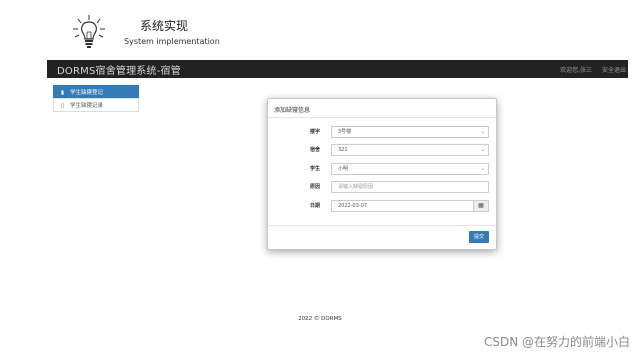  What do you see at coordinates (556, 342) in the screenshot?
I see `csdn-watermark: CSDN @在努力的前端小白` at bounding box center [556, 342].